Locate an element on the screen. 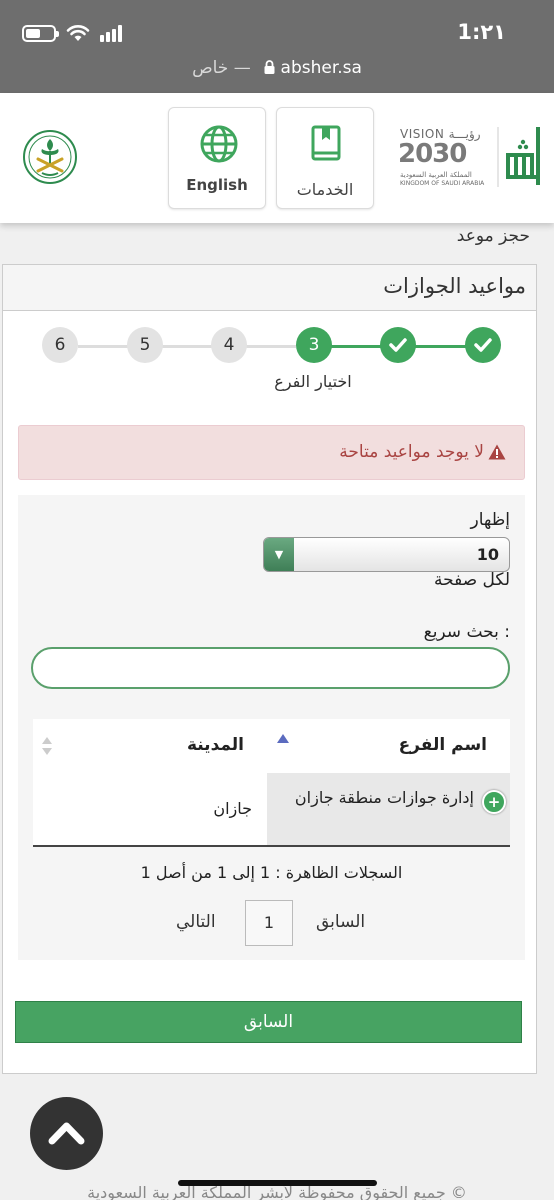 This screenshot has height=1200, width=554. pager-next: التالي is located at coordinates (196, 922).